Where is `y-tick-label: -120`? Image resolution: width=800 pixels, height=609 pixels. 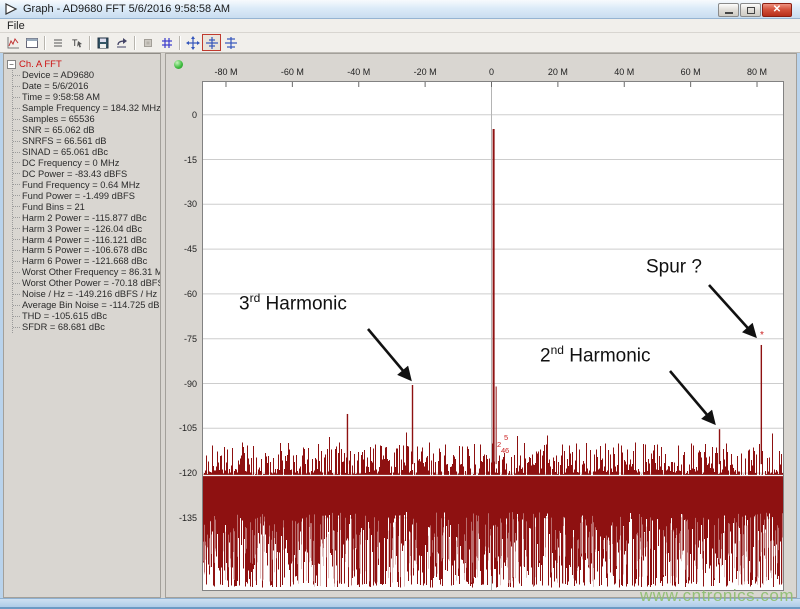
y-tick-label: -120 is located at coordinates (187, 473).